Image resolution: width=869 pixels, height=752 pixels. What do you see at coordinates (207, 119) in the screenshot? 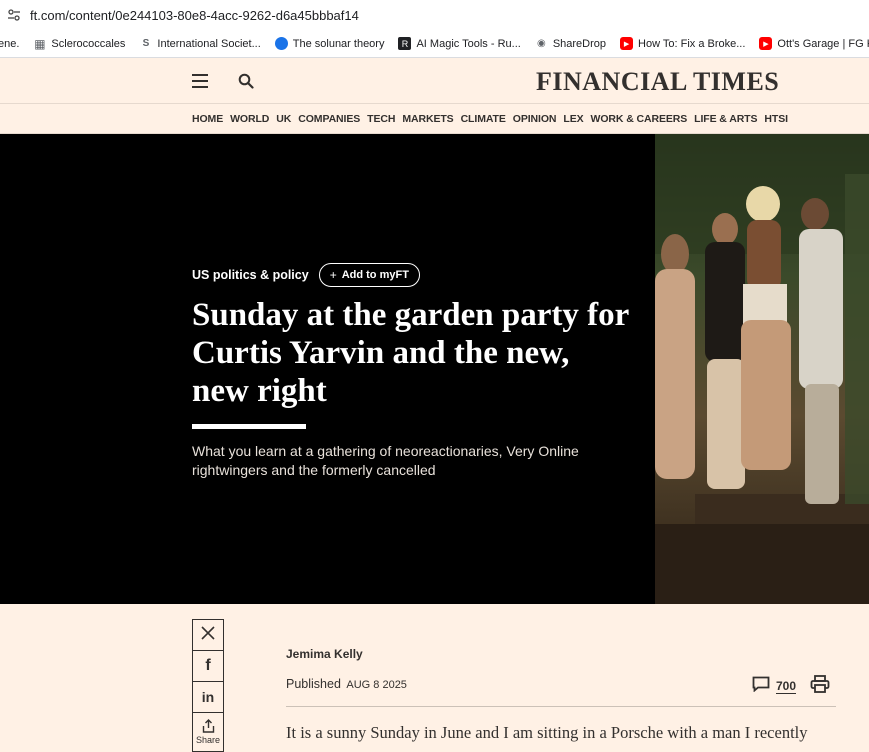
I see `nav-item-home: HOME` at bounding box center [207, 119].